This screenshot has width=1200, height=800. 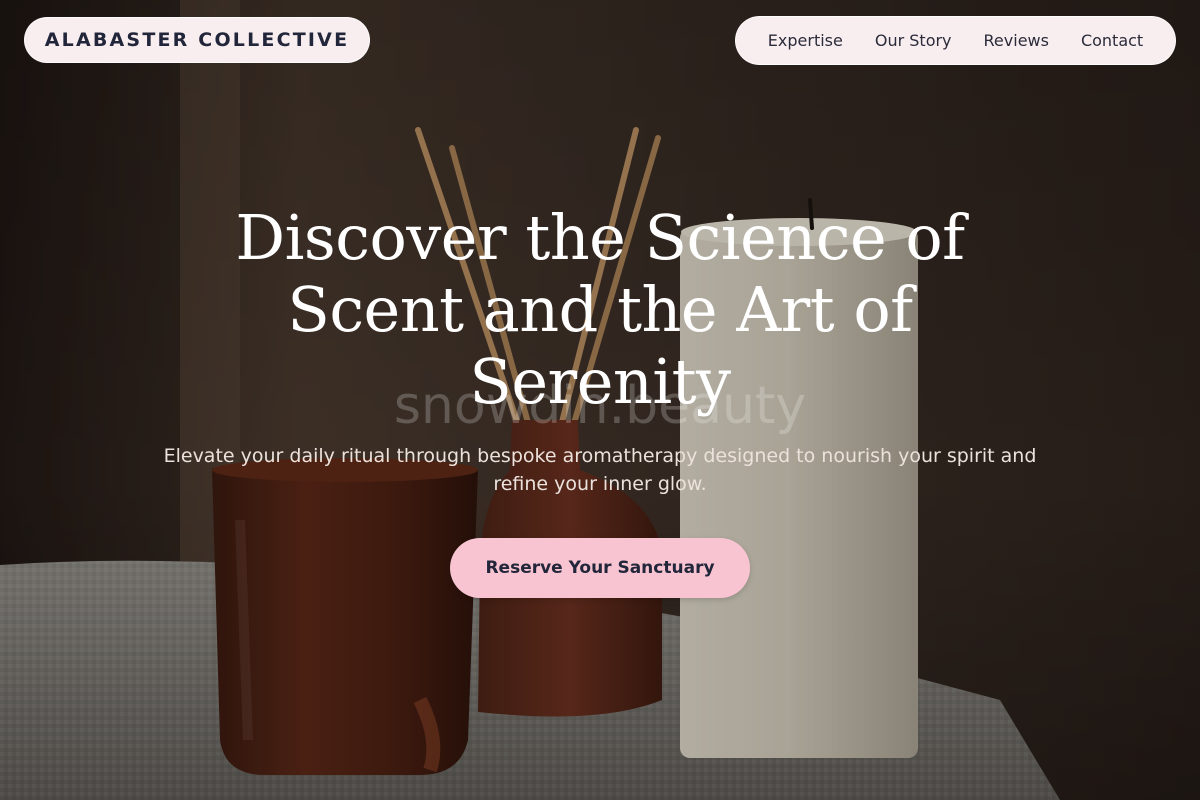 I want to click on brand-logo-pill: ALABASTER COLLECTIVE, so click(x=197, y=40).